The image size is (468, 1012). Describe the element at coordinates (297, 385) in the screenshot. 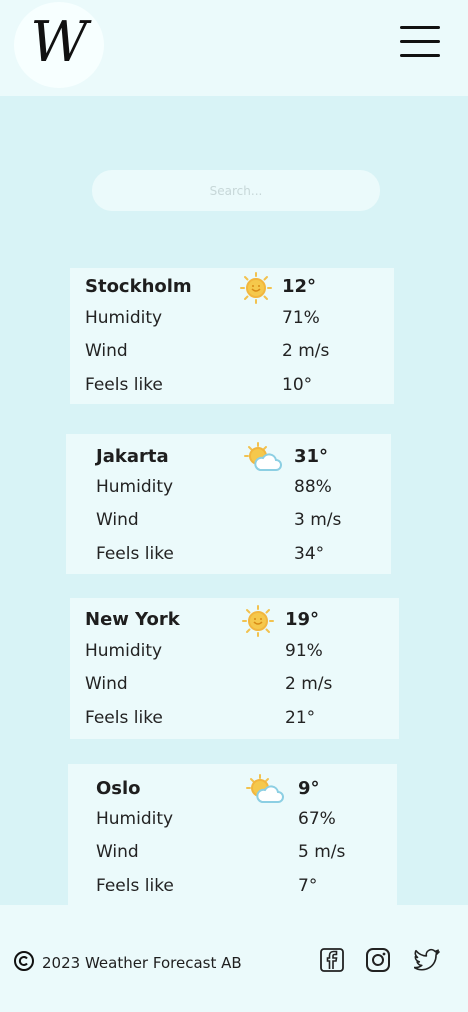

I see `feels-like-value: 10°` at that location.